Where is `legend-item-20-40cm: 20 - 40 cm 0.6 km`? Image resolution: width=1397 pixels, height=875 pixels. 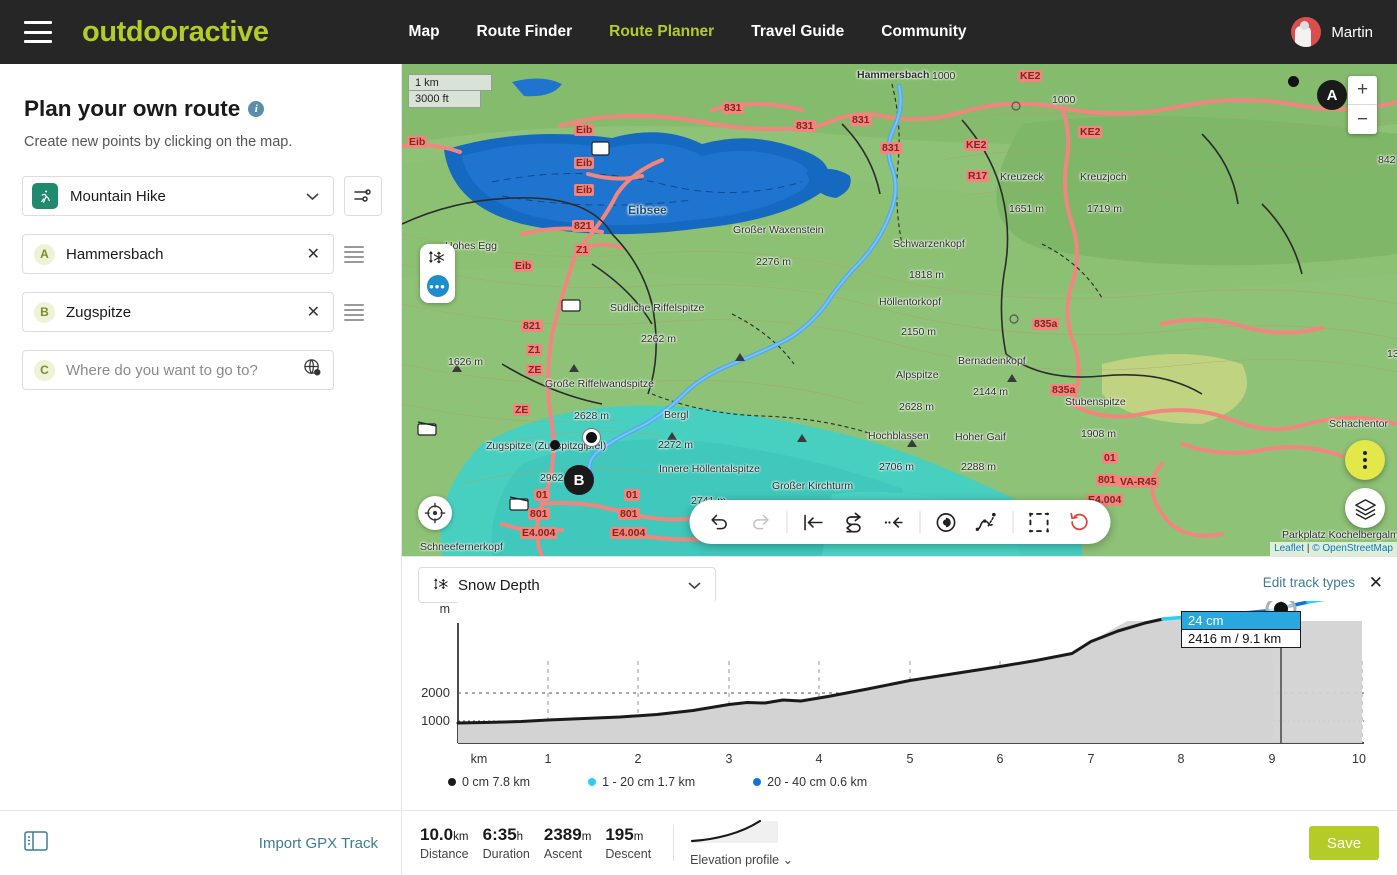
legend-item-20-40cm: 20 - 40 cm 0.6 km is located at coordinates (810, 782).